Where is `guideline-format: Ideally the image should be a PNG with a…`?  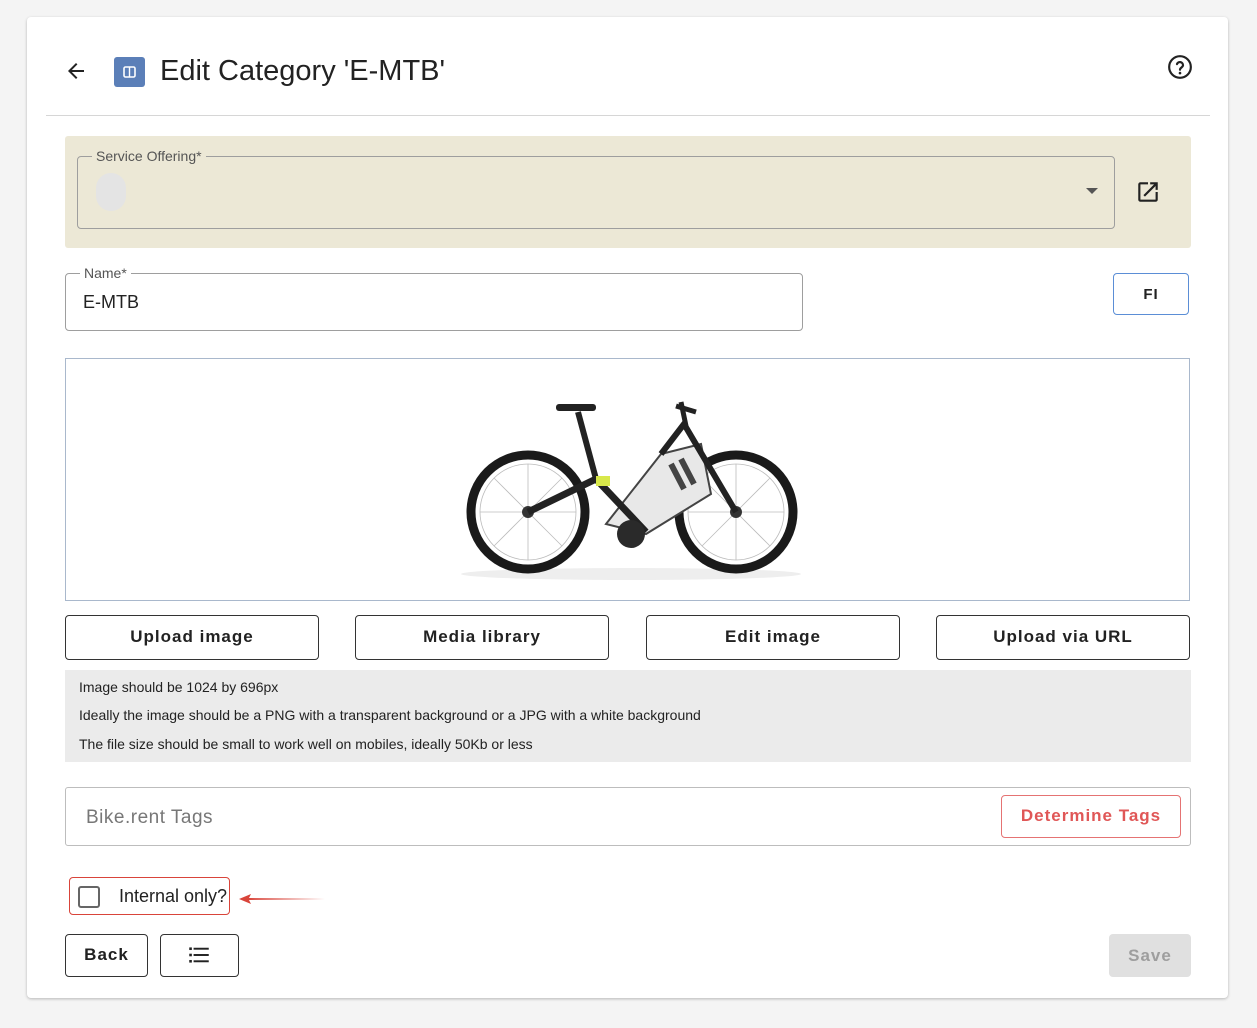
guideline-format: Ideally the image should be a PNG with a… is located at coordinates (390, 715).